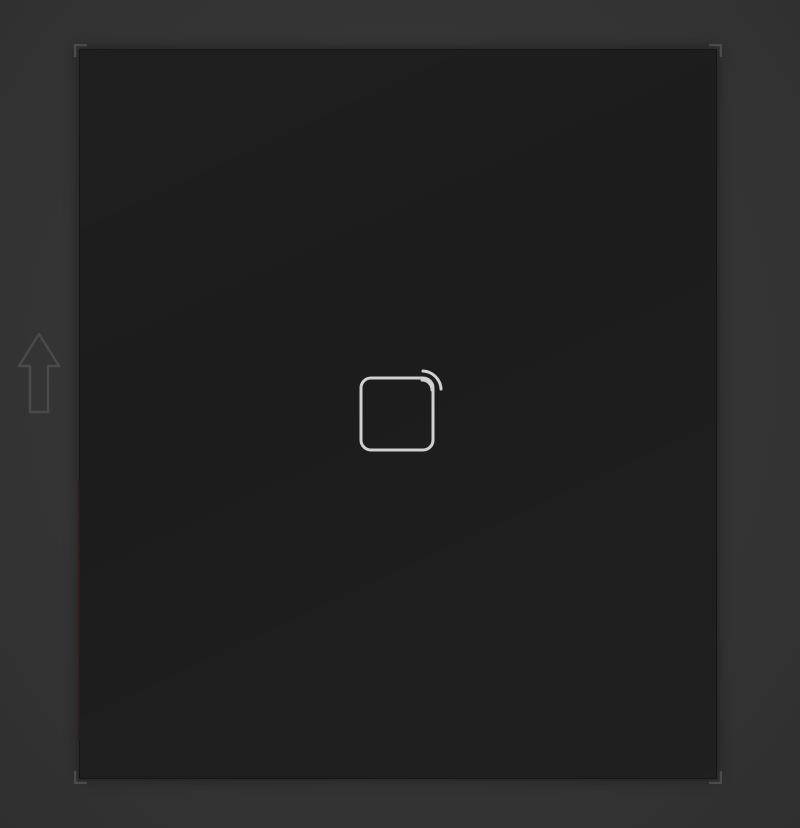 This screenshot has height=828, width=800. I want to click on up-arrow-icon, so click(39, 373).